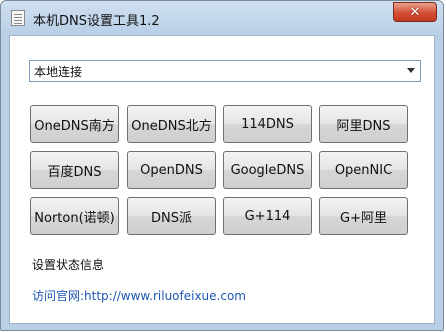  What do you see at coordinates (139, 295) in the screenshot?
I see `website-link: 访问官网:http://www.riluofeixue.com` at bounding box center [139, 295].